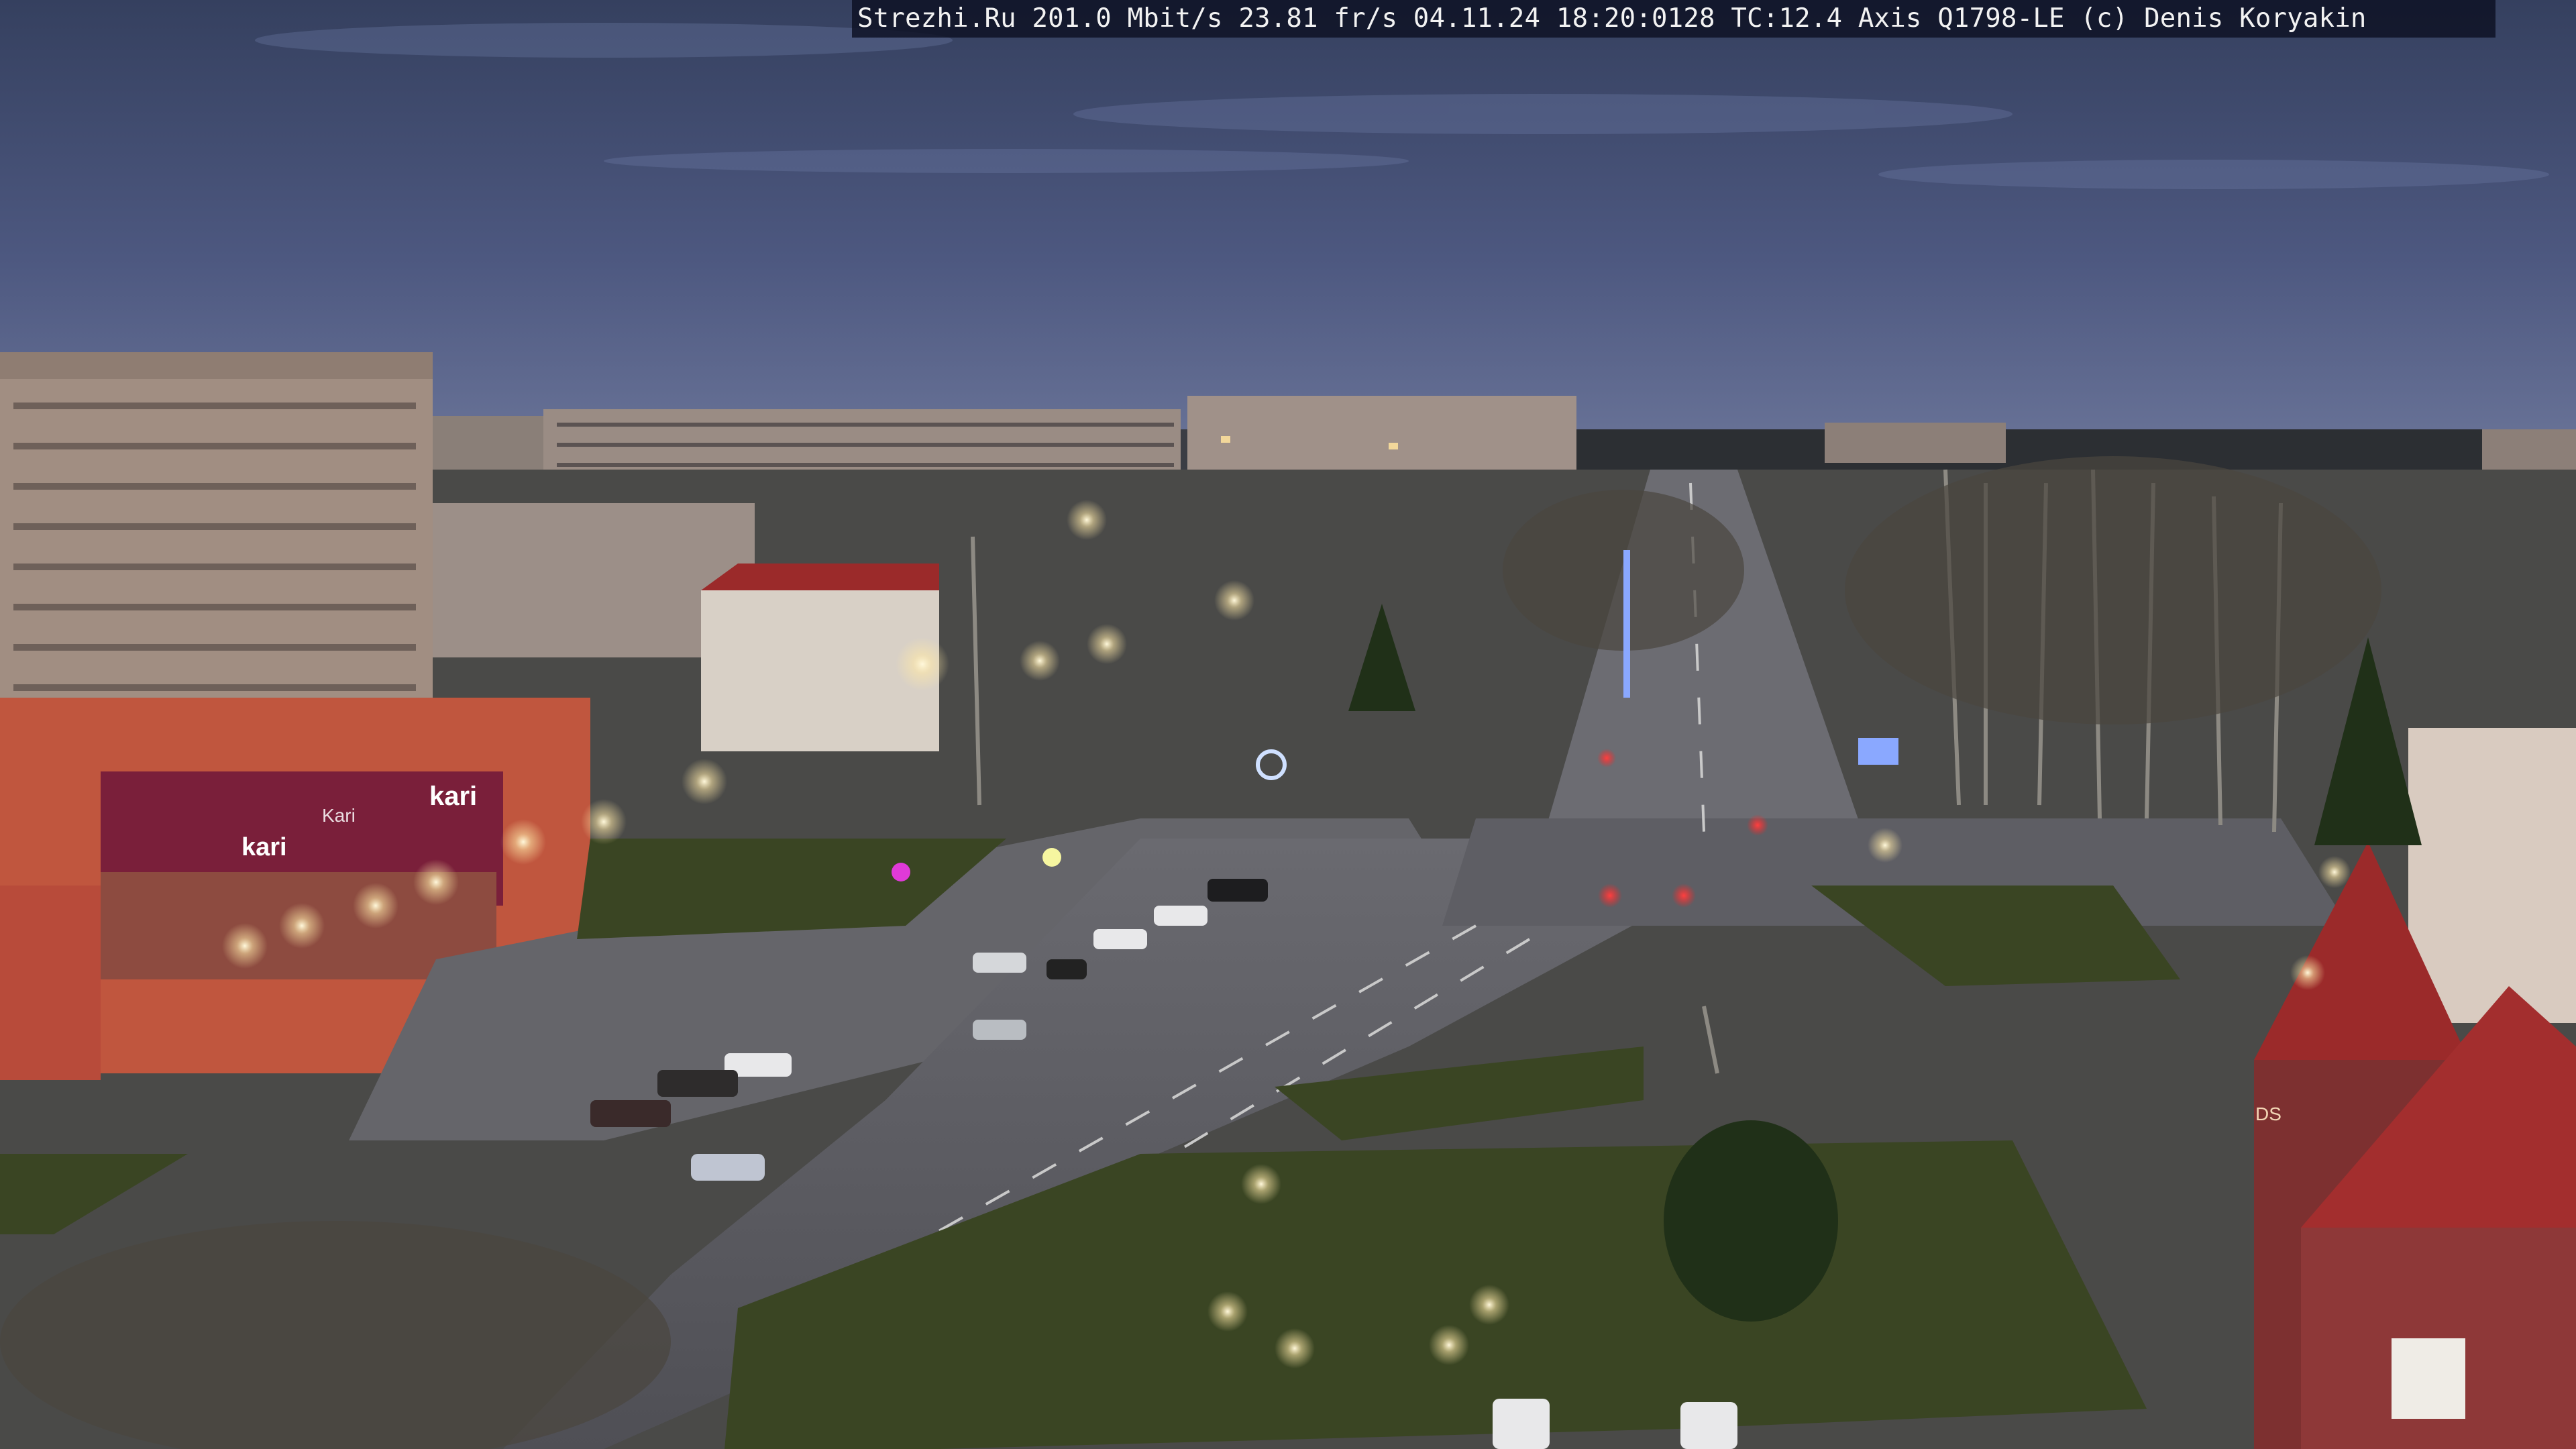  Describe the element at coordinates (453, 796) in the screenshot. I see `store-sign-top: kari` at that location.